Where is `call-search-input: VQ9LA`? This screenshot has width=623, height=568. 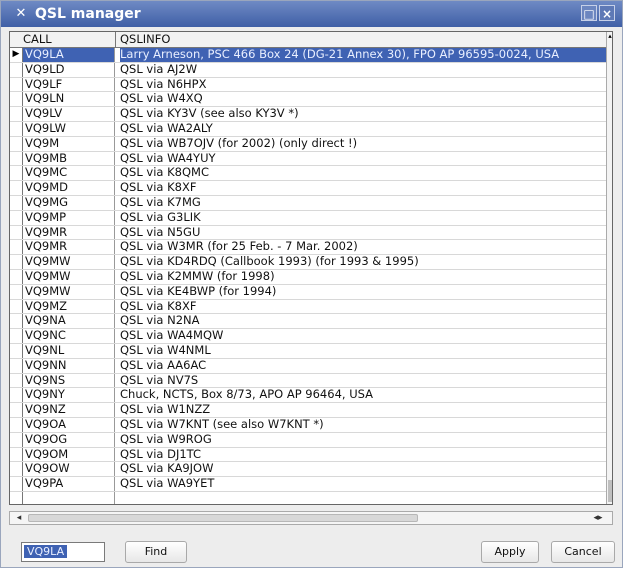 call-search-input: VQ9LA is located at coordinates (63, 552).